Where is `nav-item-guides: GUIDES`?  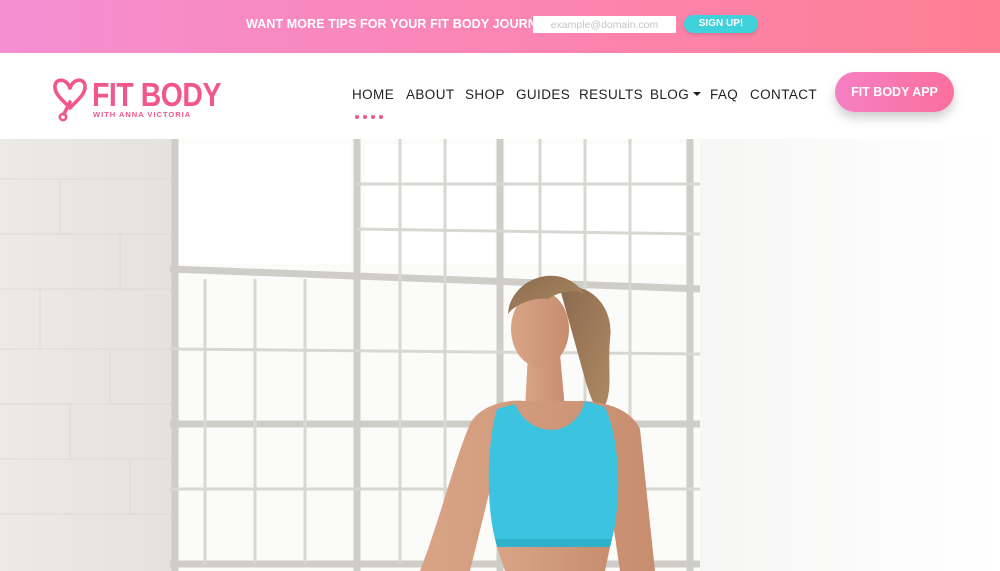
nav-item-guides: GUIDES is located at coordinates (543, 94).